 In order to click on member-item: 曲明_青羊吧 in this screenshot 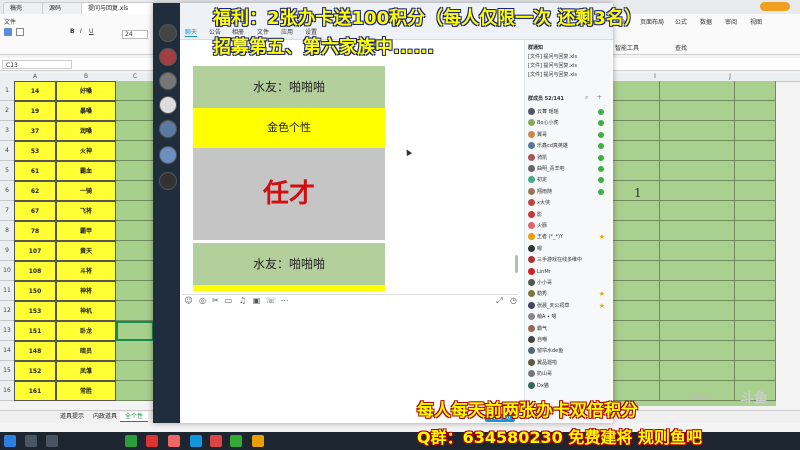, I will do `click(567, 169)`.